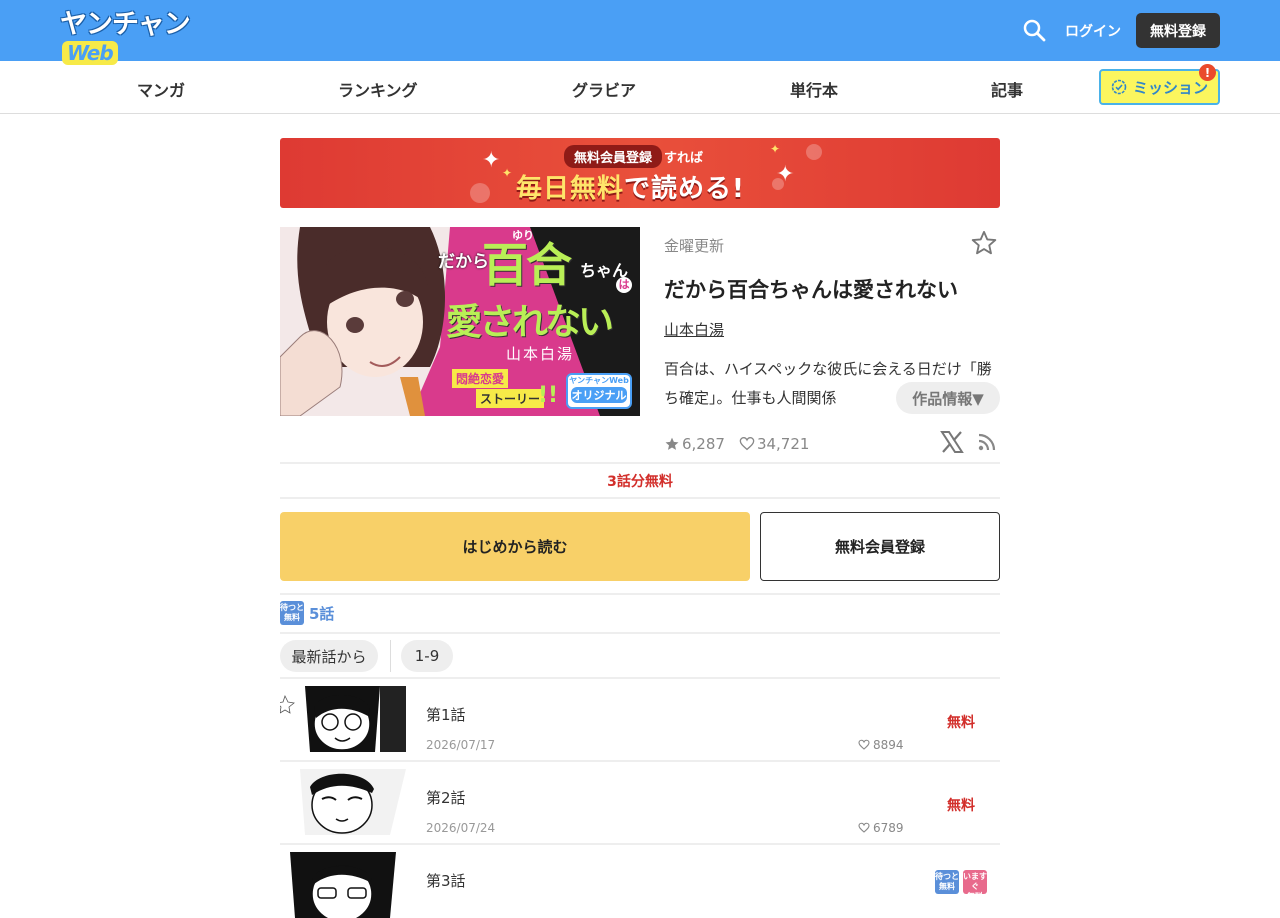 This screenshot has width=1280, height=918. Describe the element at coordinates (599, 391) in the screenshot. I see `cover-original-badge: ヤンチャンWeb オリジナル` at that location.